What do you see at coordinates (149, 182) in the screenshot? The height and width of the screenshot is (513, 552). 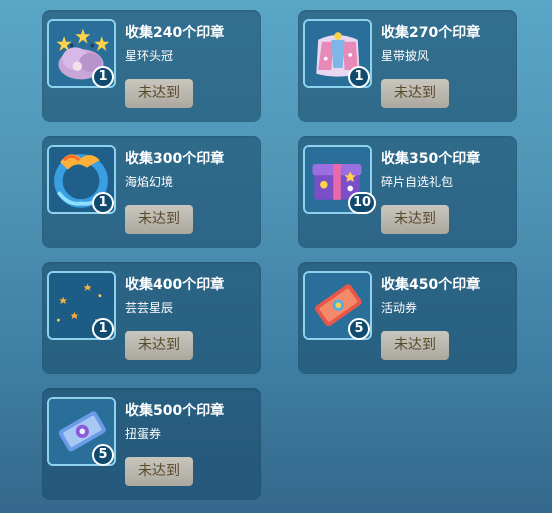 I see `reward-item-name: 海焰幻境` at bounding box center [149, 182].